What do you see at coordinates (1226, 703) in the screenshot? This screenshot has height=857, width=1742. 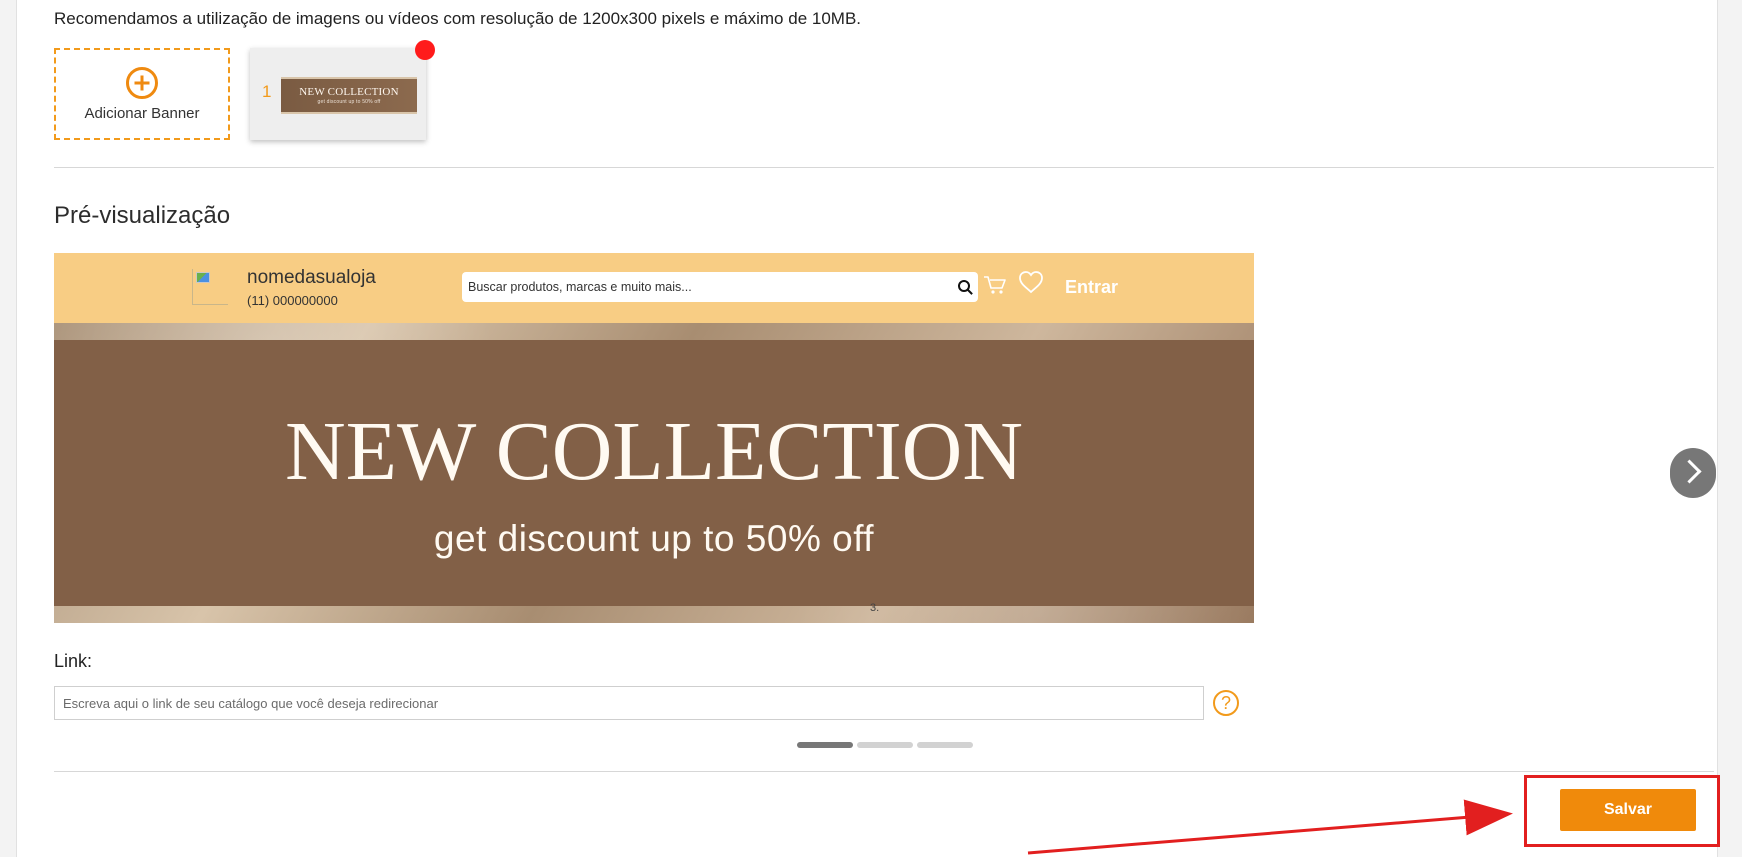 I see `question-circle-icon: ?` at bounding box center [1226, 703].